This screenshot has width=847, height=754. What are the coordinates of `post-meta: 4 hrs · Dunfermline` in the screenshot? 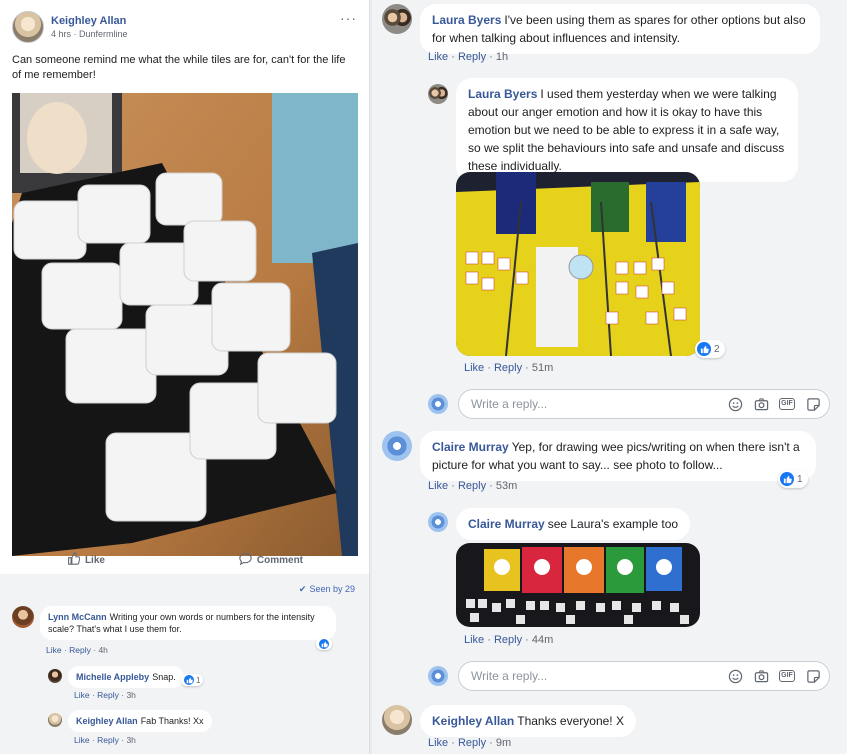 It's located at (89, 34).